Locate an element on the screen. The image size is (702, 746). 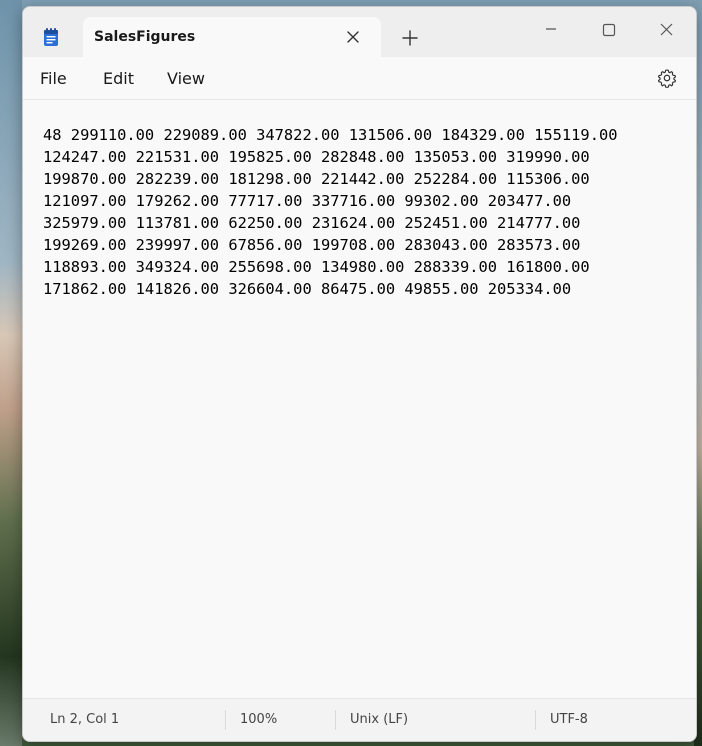
title-bar: SalesFigures is located at coordinates (359, 32).